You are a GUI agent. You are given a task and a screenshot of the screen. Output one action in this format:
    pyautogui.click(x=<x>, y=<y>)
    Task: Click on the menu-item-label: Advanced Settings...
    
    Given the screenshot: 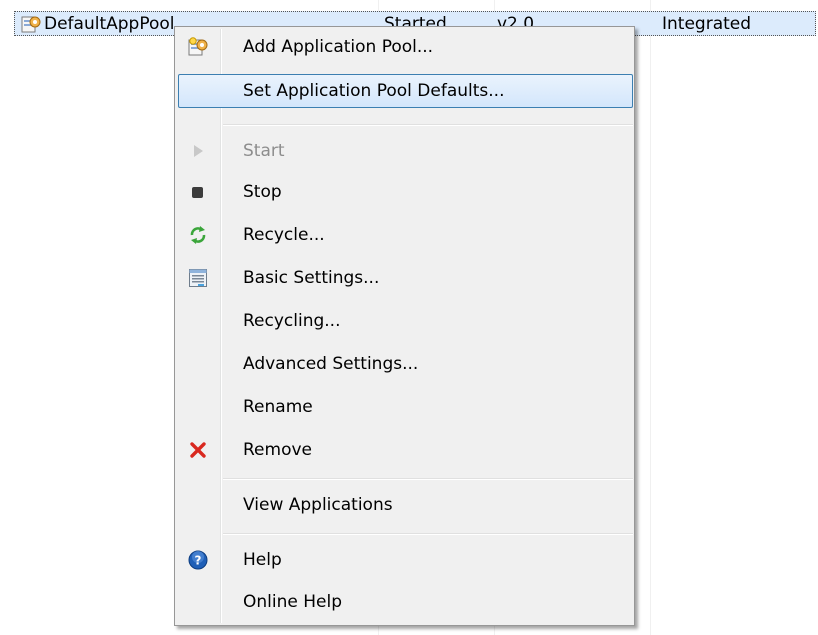 What is the action you would take?
    pyautogui.click(x=331, y=364)
    